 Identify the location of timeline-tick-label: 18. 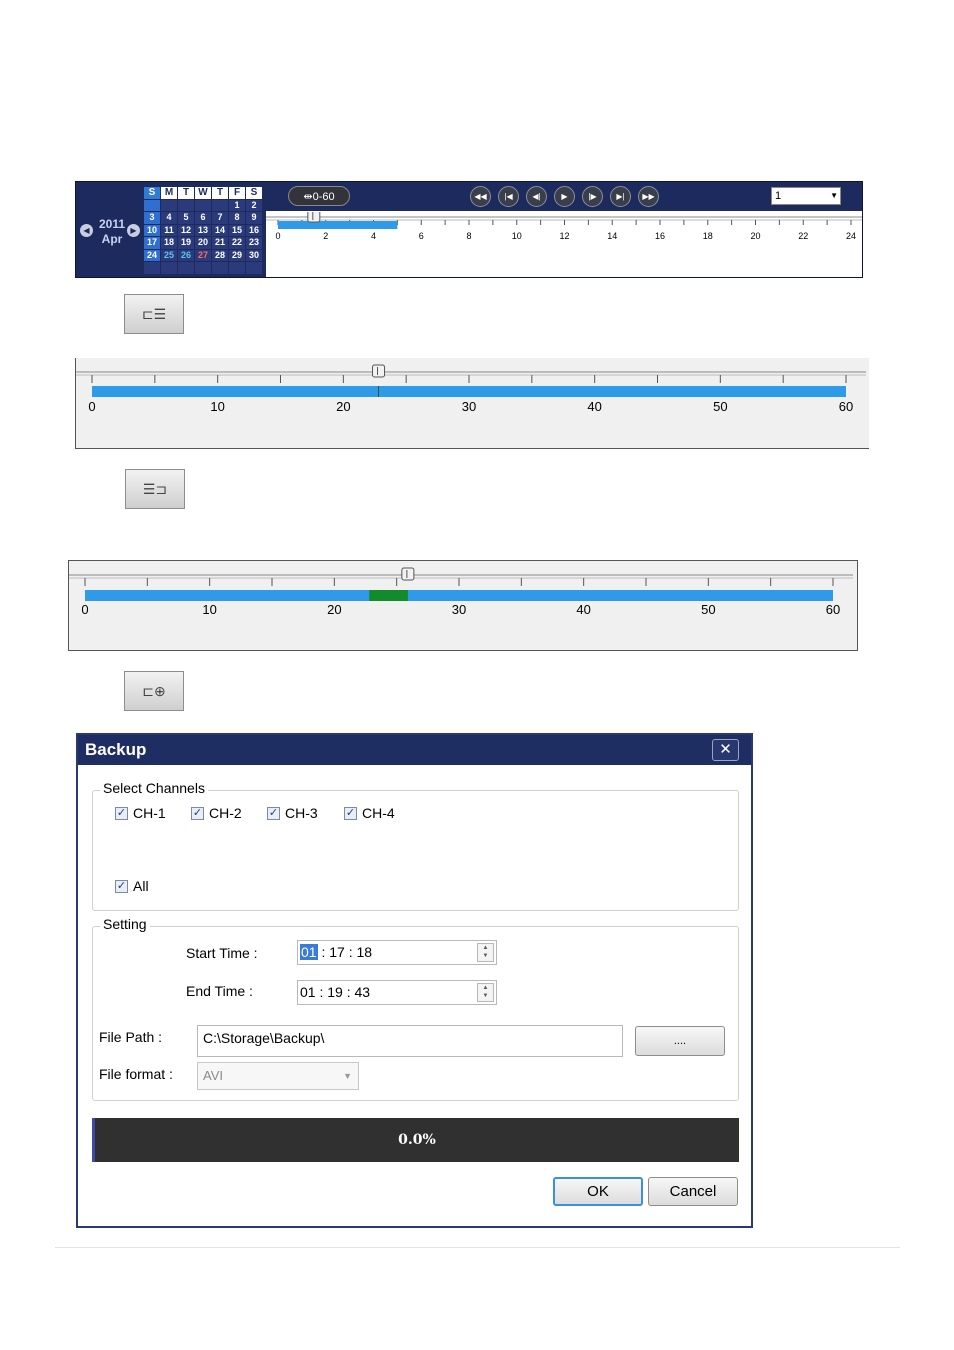
(708, 236).